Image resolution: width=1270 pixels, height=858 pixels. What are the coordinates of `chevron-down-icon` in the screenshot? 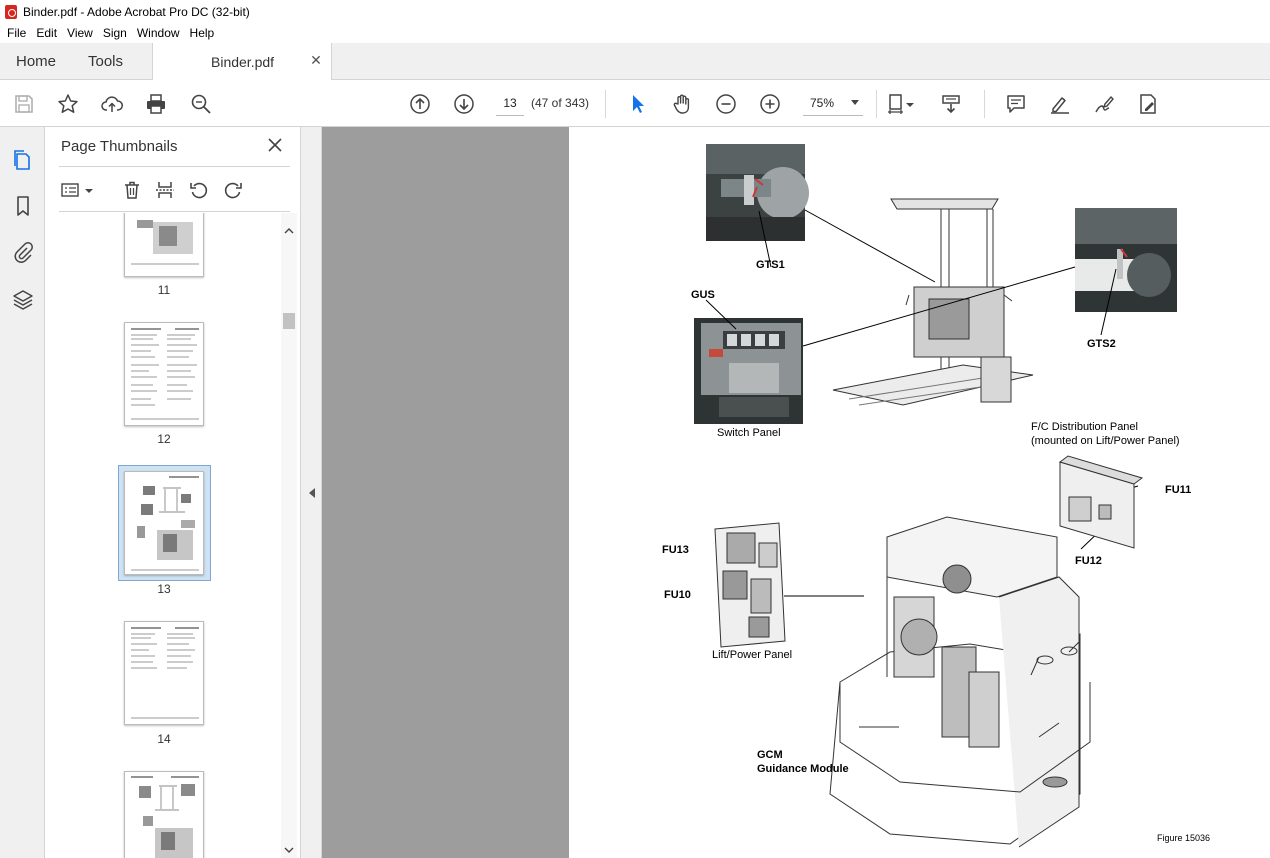 It's located at (855, 102).